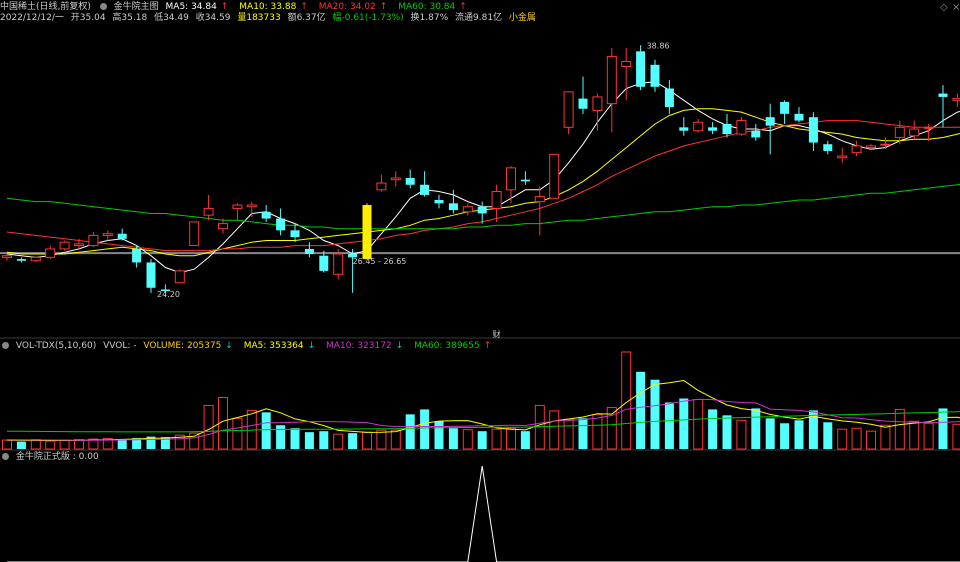  Describe the element at coordinates (497, 334) in the screenshot. I see `event-marker: 财` at that location.